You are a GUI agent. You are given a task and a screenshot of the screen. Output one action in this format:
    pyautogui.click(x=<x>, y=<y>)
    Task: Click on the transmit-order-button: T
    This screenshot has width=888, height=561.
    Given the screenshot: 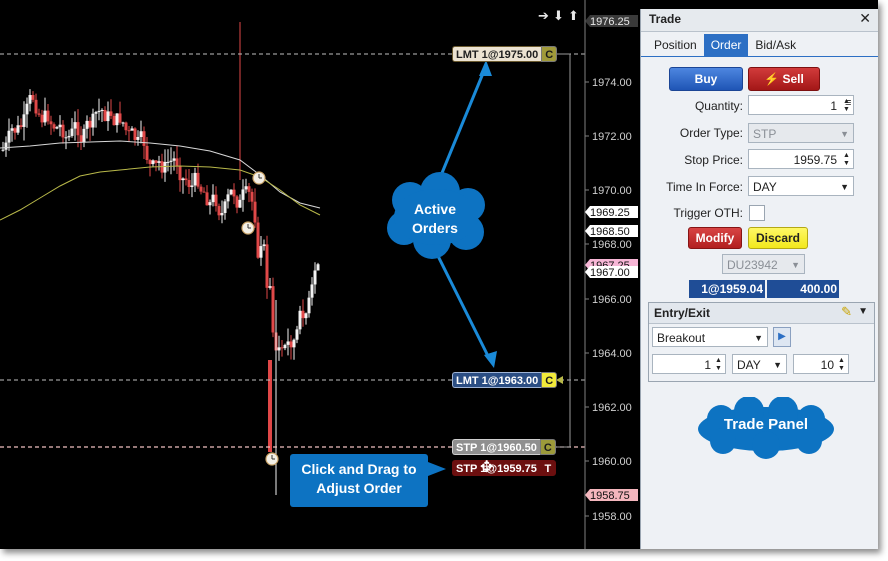 What is the action you would take?
    pyautogui.click(x=547, y=468)
    